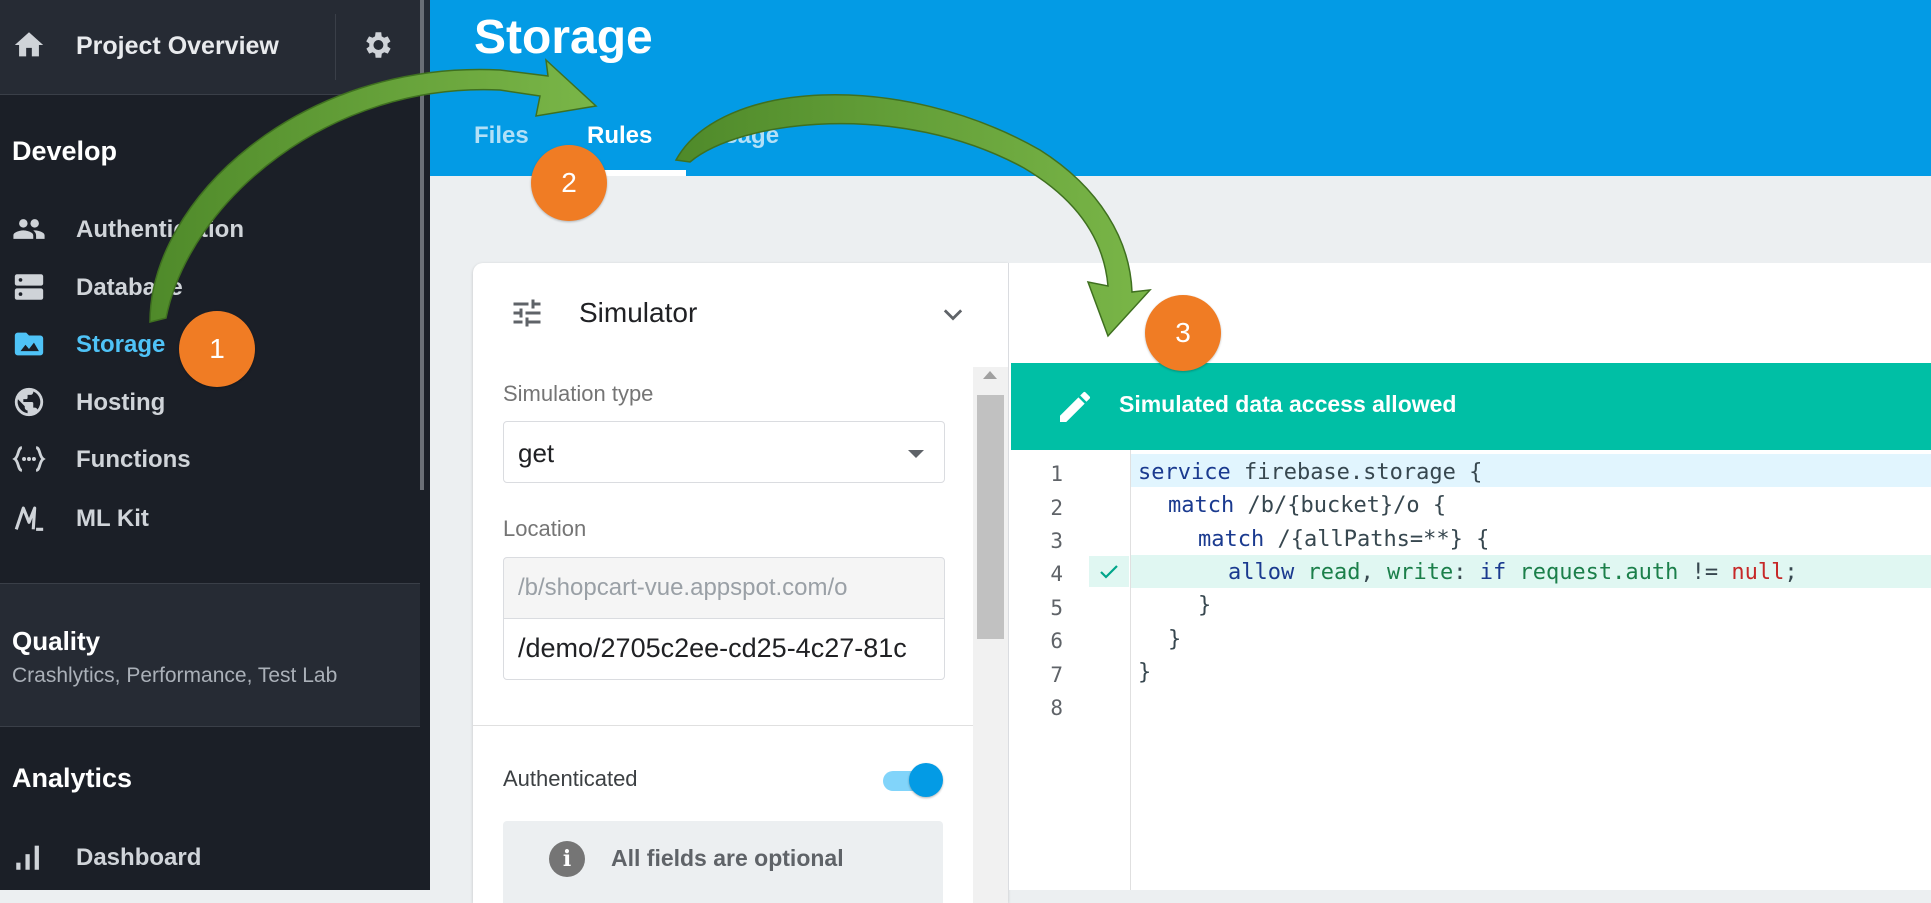  What do you see at coordinates (570, 778) in the screenshot?
I see `authenticated-label: Authenticated` at bounding box center [570, 778].